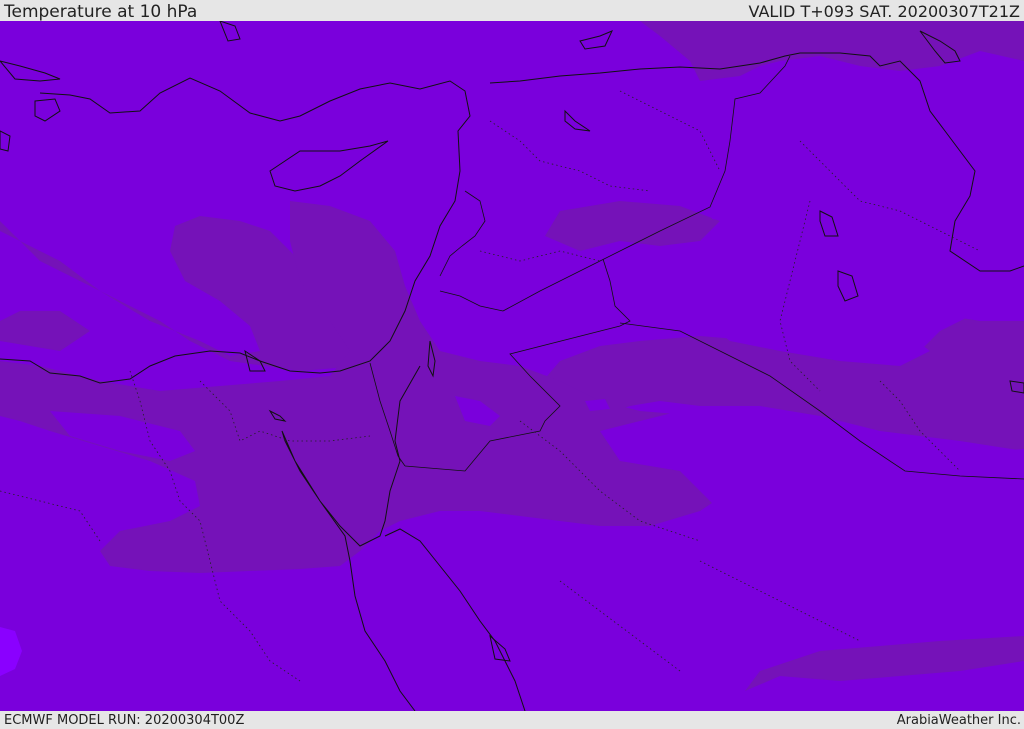 The image size is (1024, 729). Describe the element at coordinates (958, 720) in the screenshot. I see `credit-label: ArabiaWeather Inc.` at that location.